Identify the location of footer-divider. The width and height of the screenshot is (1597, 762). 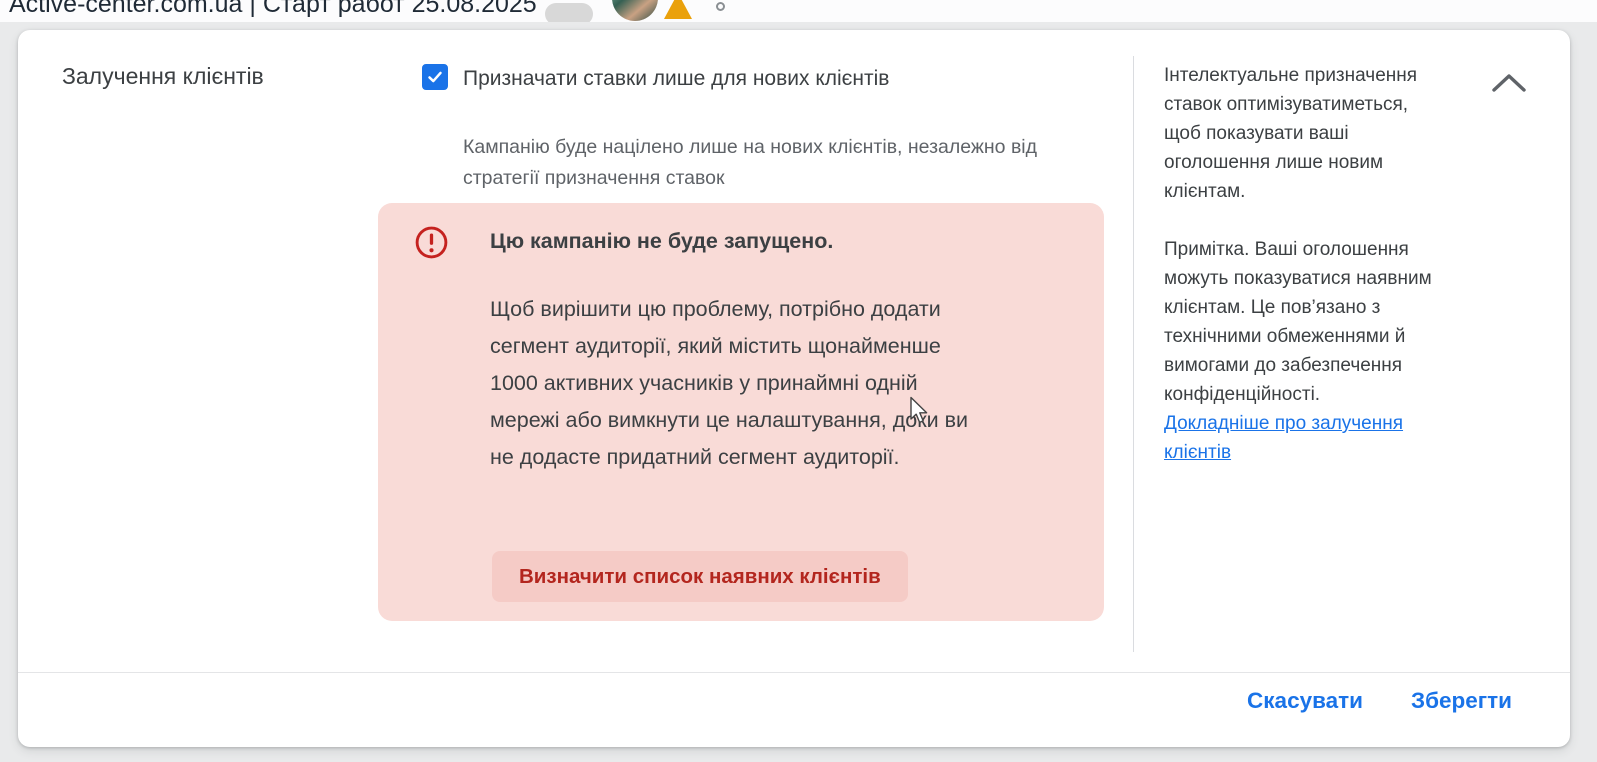
(794, 672).